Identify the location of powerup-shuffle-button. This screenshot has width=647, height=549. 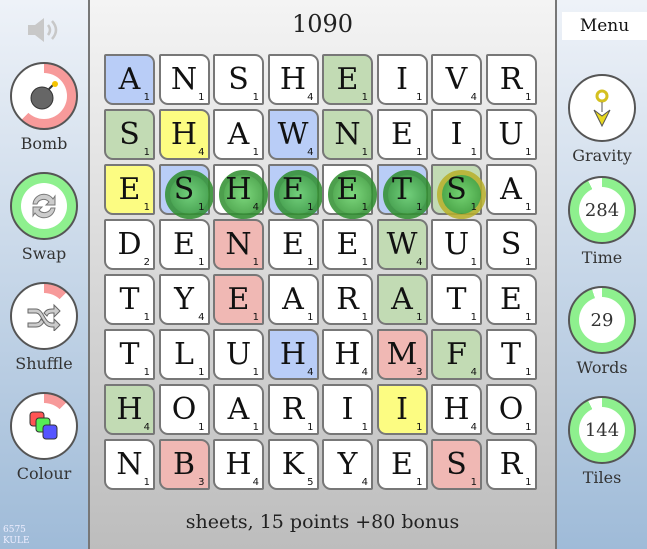
(44, 316).